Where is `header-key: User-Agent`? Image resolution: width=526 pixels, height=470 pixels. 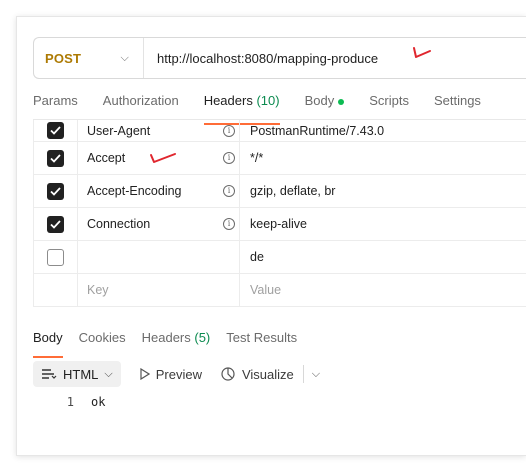
header-key: User-Agent is located at coordinates (118, 131).